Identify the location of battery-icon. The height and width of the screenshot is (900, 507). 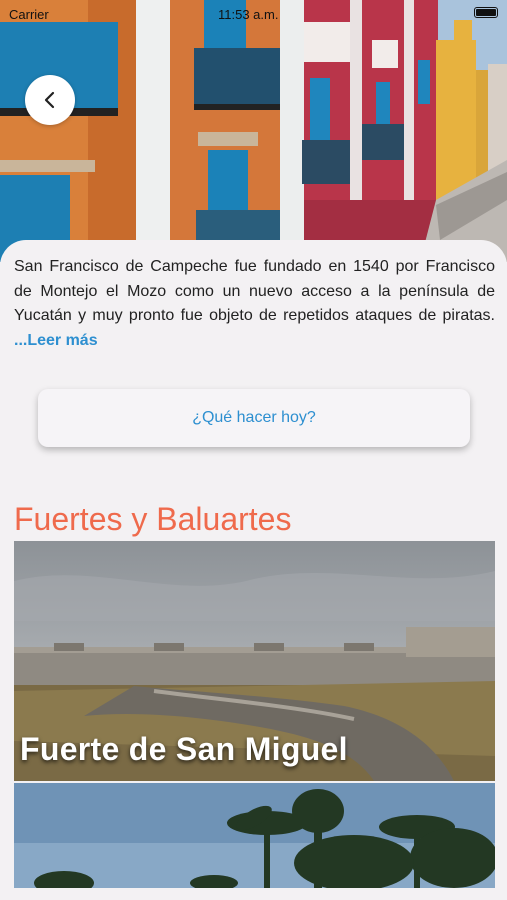
(486, 12).